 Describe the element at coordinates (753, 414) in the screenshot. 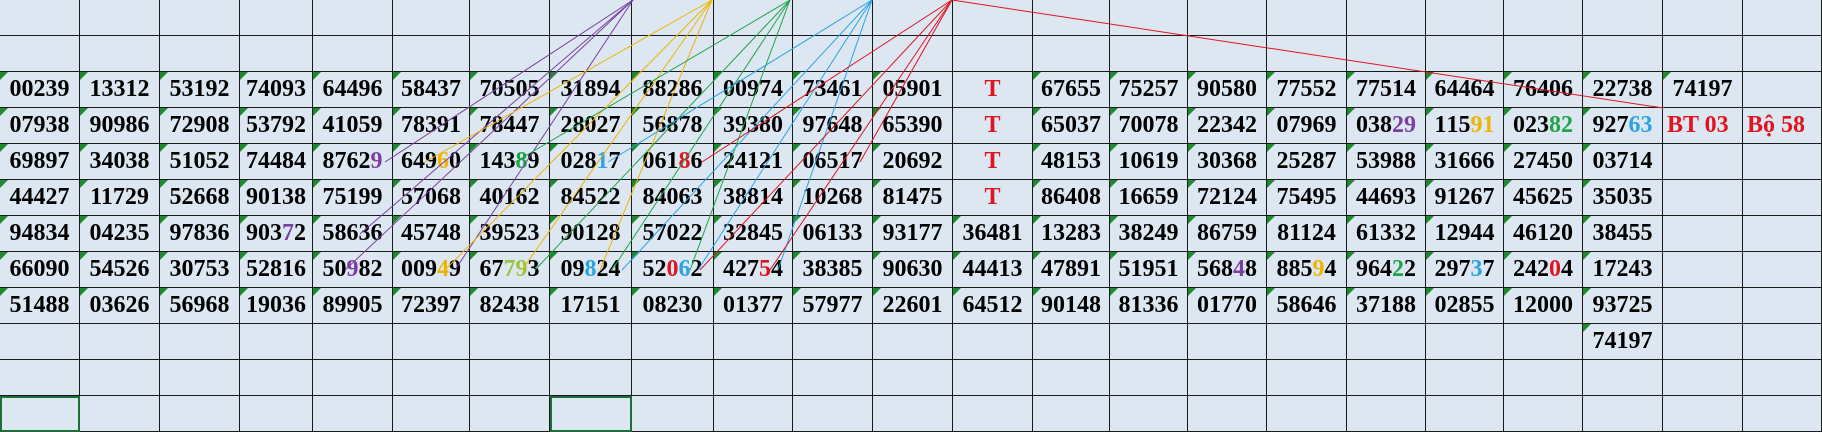

I see `cell-r11-c9` at that location.